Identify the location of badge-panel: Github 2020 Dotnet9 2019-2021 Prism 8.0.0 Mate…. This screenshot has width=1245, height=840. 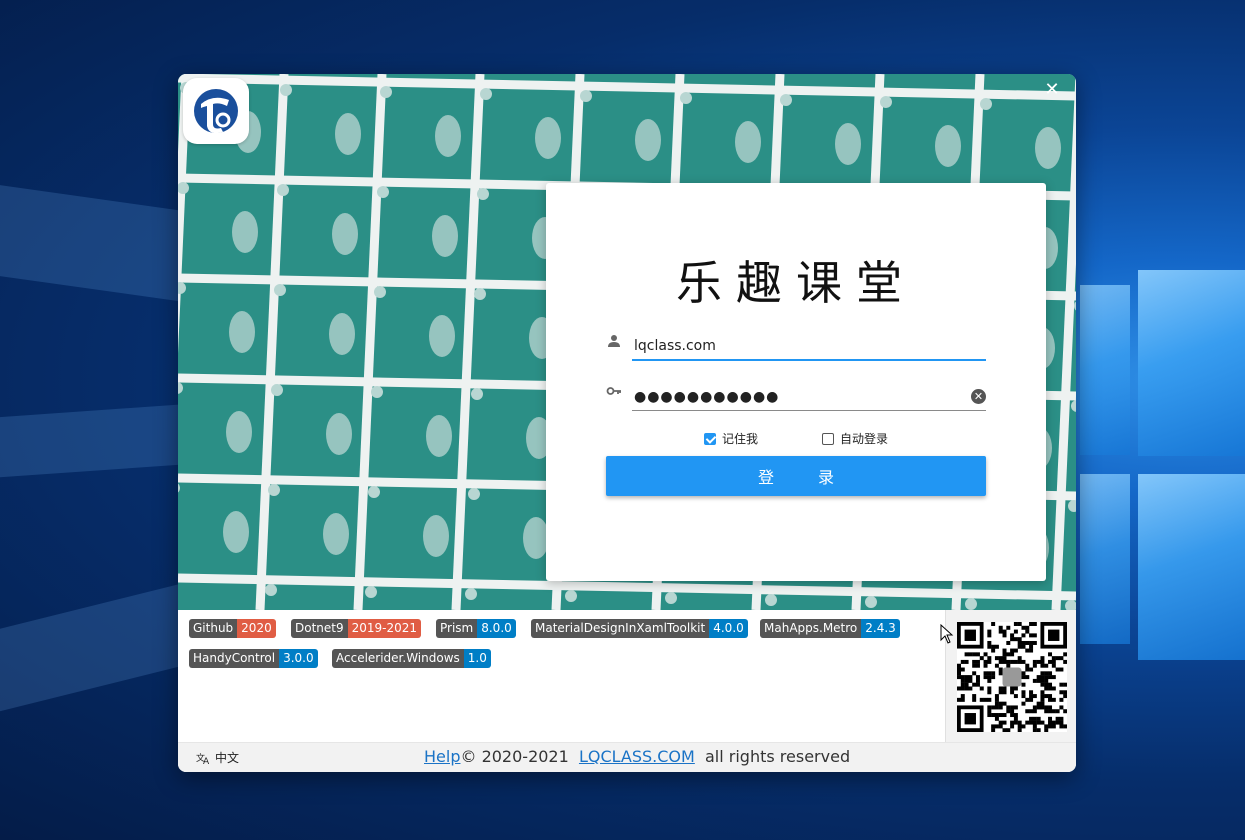
(561, 676).